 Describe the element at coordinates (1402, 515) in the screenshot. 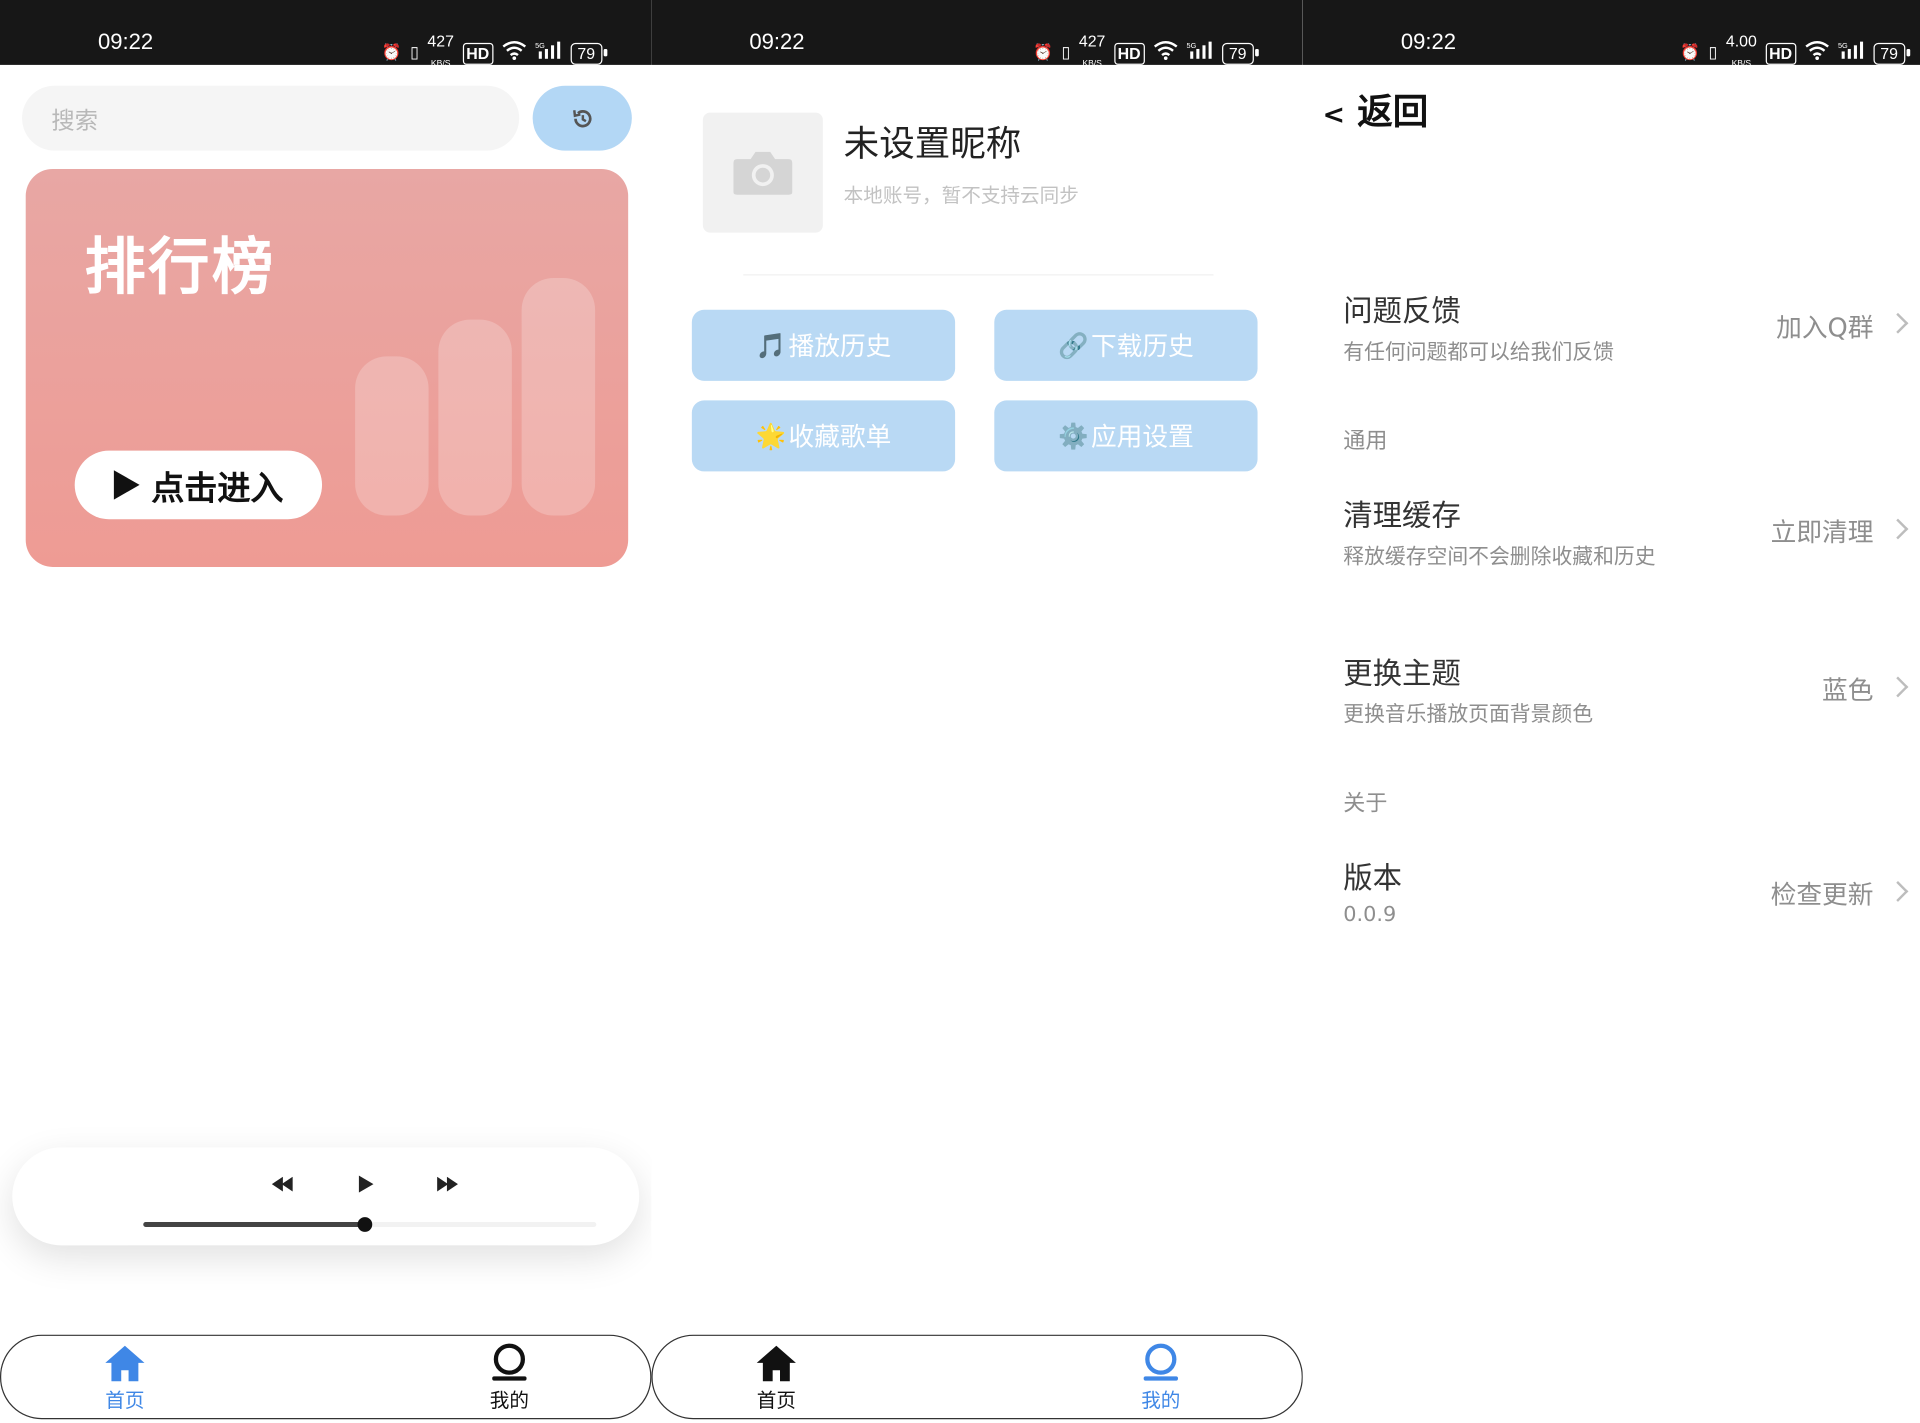

I see `clear-cache-title: 清理缓存` at that location.